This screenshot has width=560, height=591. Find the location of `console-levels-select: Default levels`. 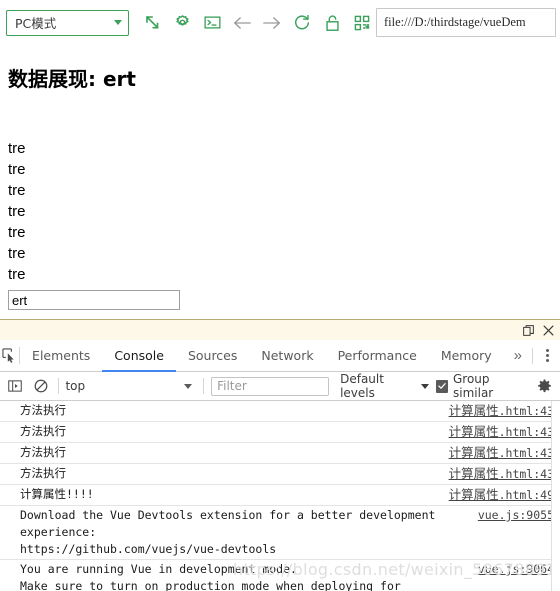

console-levels-select: Default levels is located at coordinates (384, 386).